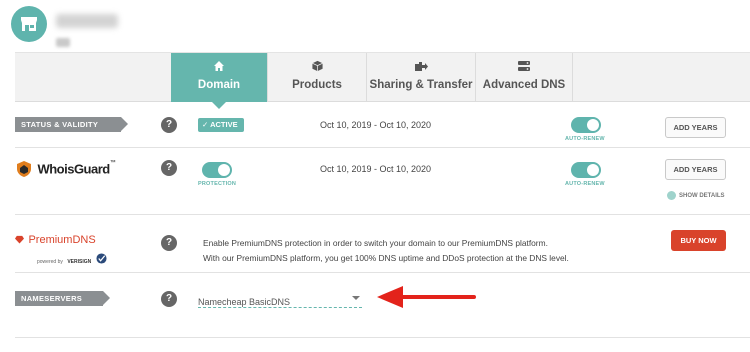 The height and width of the screenshot is (352, 750). Describe the element at coordinates (169, 125) in the screenshot. I see `status-help-icon: ?` at that location.